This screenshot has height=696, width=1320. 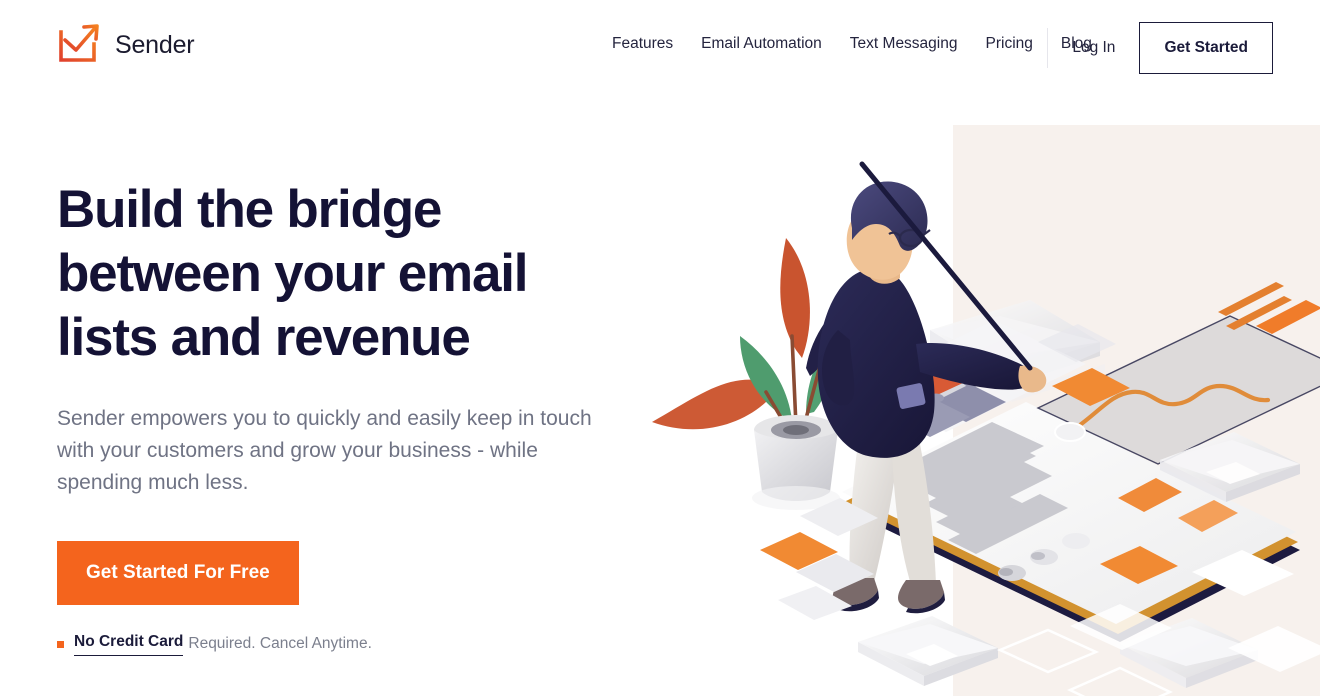 What do you see at coordinates (1009, 44) in the screenshot?
I see `nav-link-pricing: Pricing` at bounding box center [1009, 44].